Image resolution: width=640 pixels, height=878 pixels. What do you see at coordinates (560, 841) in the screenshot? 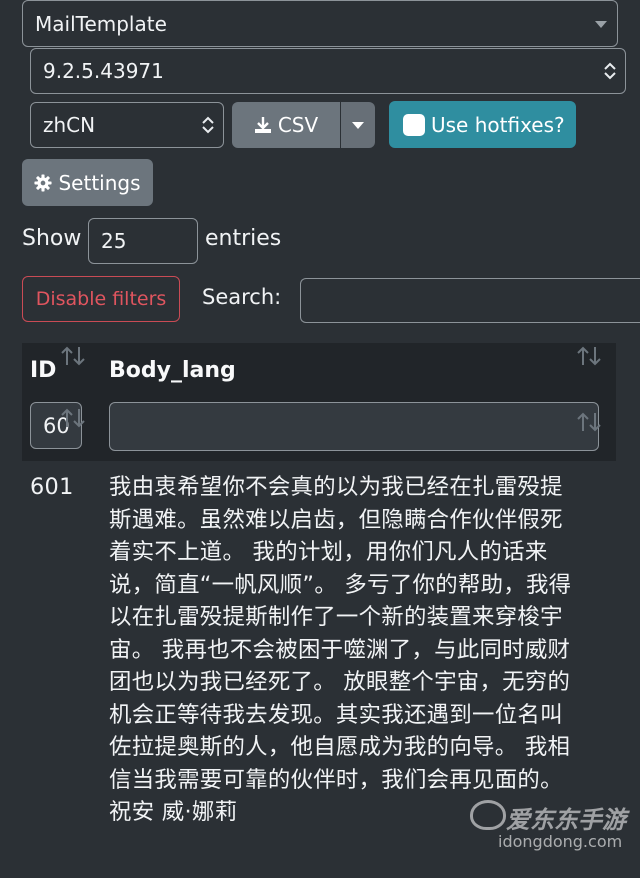
I see `watermark-url: idongdong.com` at bounding box center [560, 841].